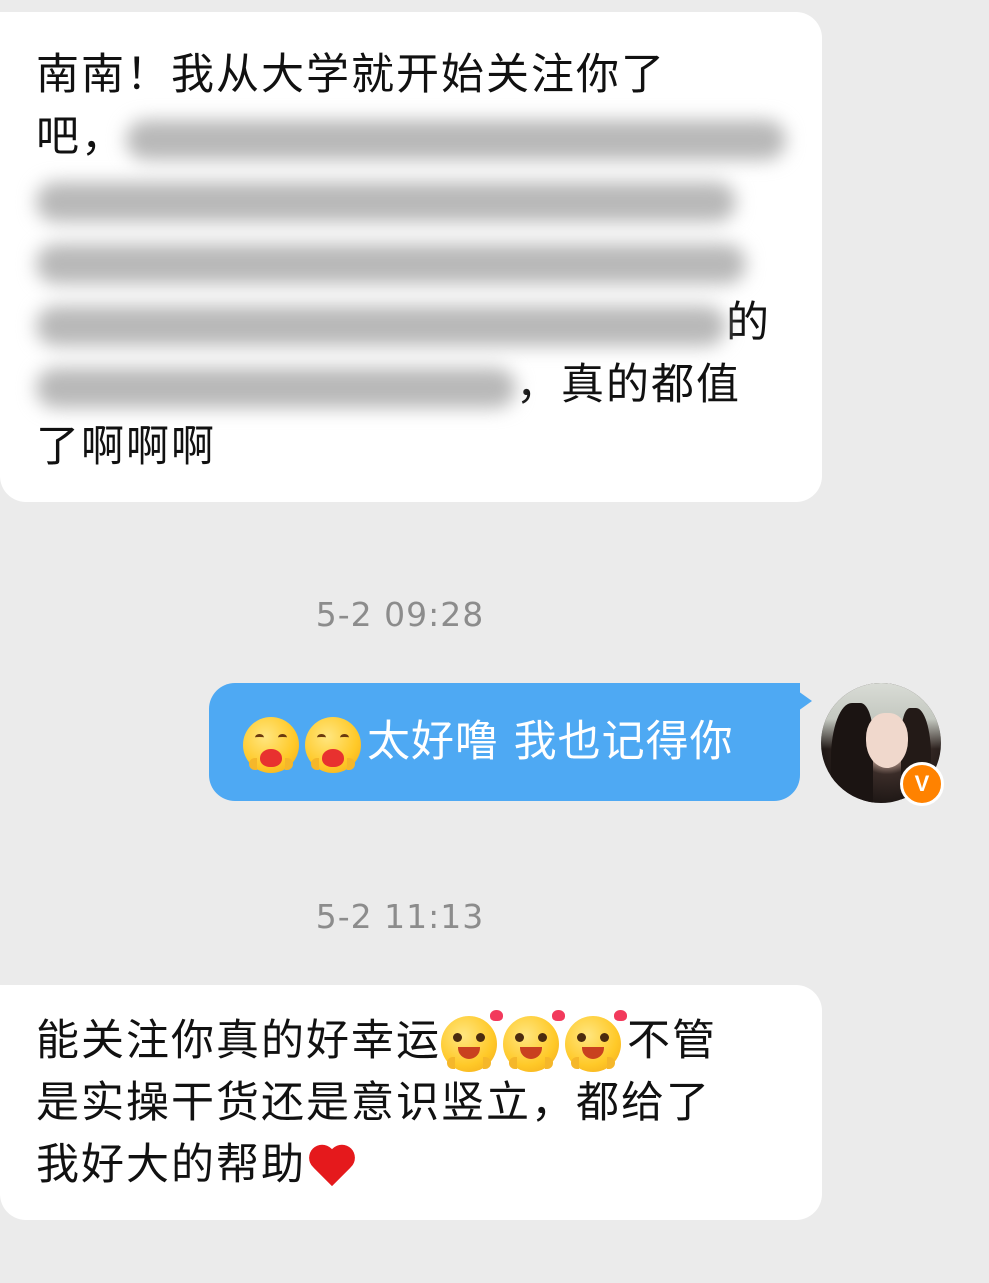  I want to click on message-line: 能关注你真的好幸运 不管, so click(409, 1040).